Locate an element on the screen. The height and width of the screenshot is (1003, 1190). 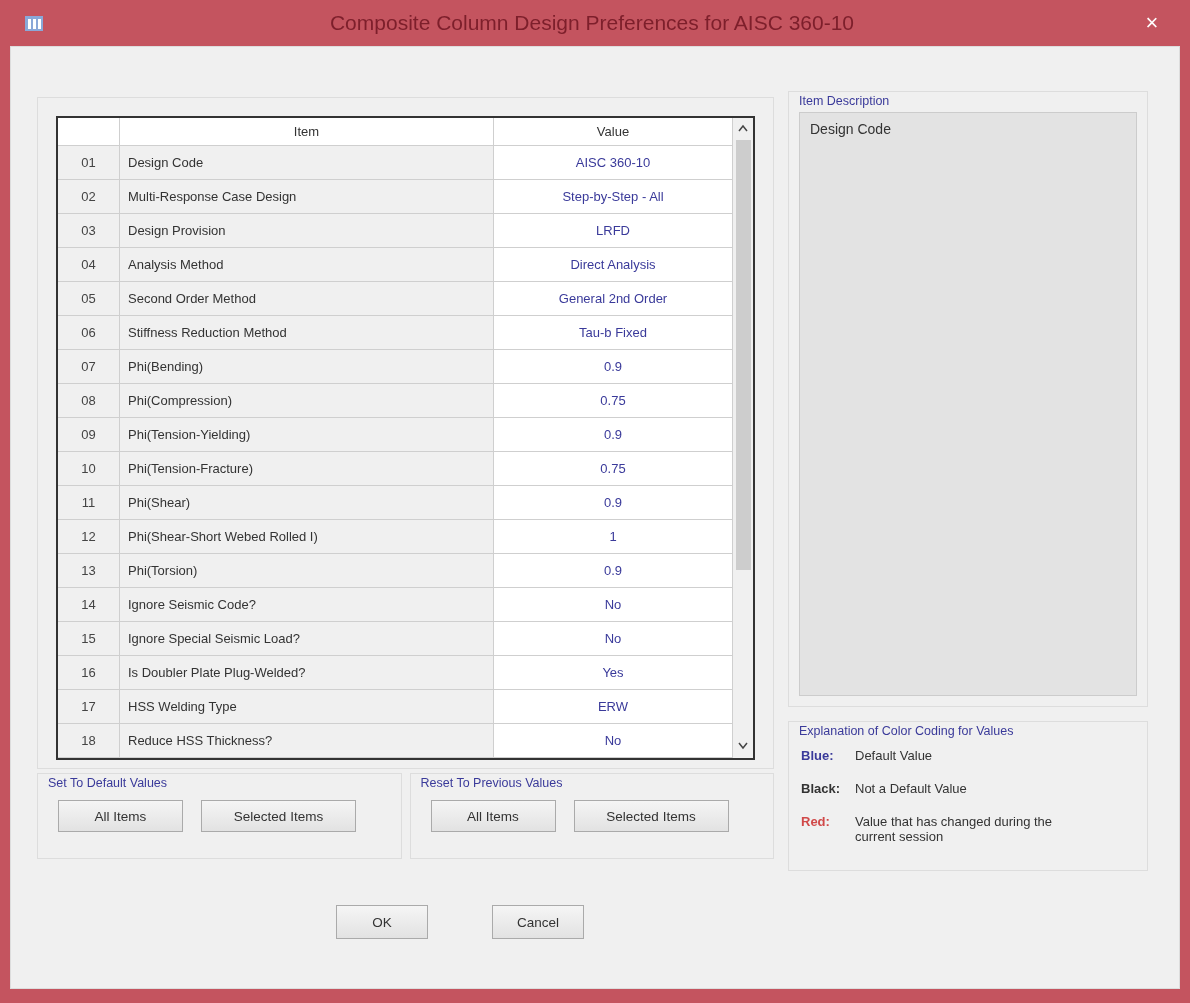
item-cell: Reduce HSS Thickness? is located at coordinates (307, 740).